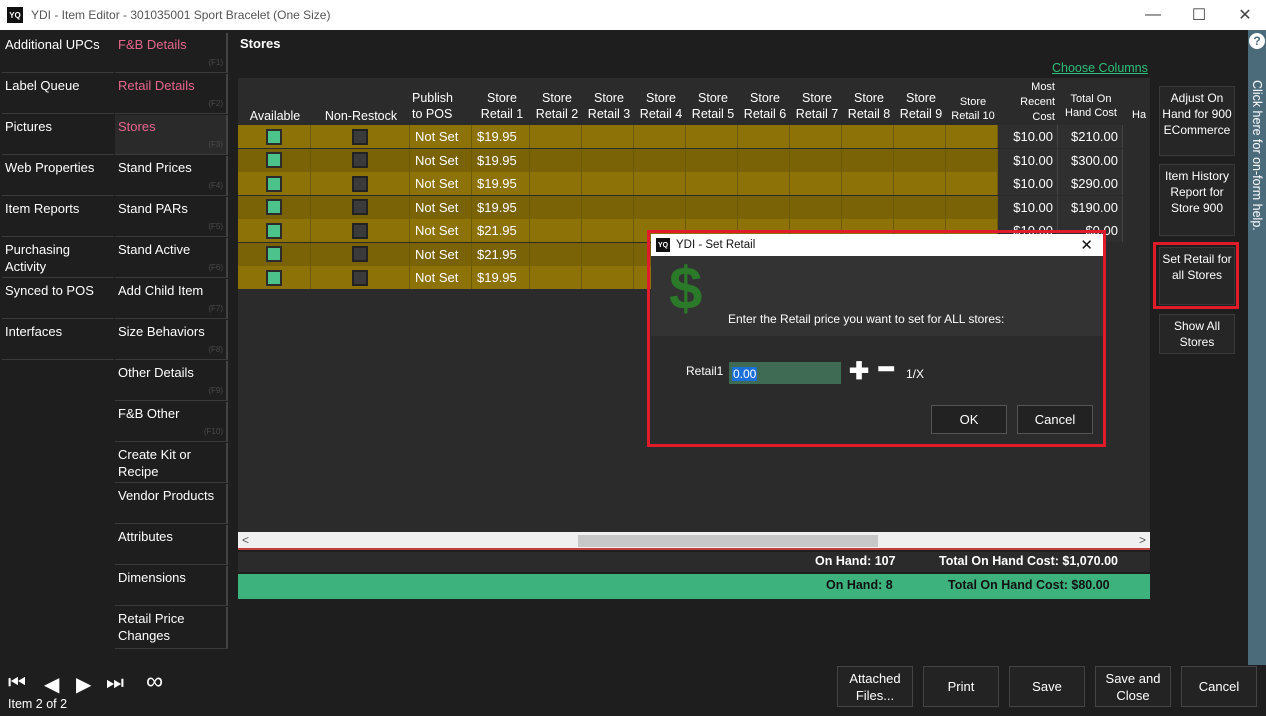  What do you see at coordinates (502, 106) in the screenshot?
I see `col-retail-1: Store Retail 1` at bounding box center [502, 106].